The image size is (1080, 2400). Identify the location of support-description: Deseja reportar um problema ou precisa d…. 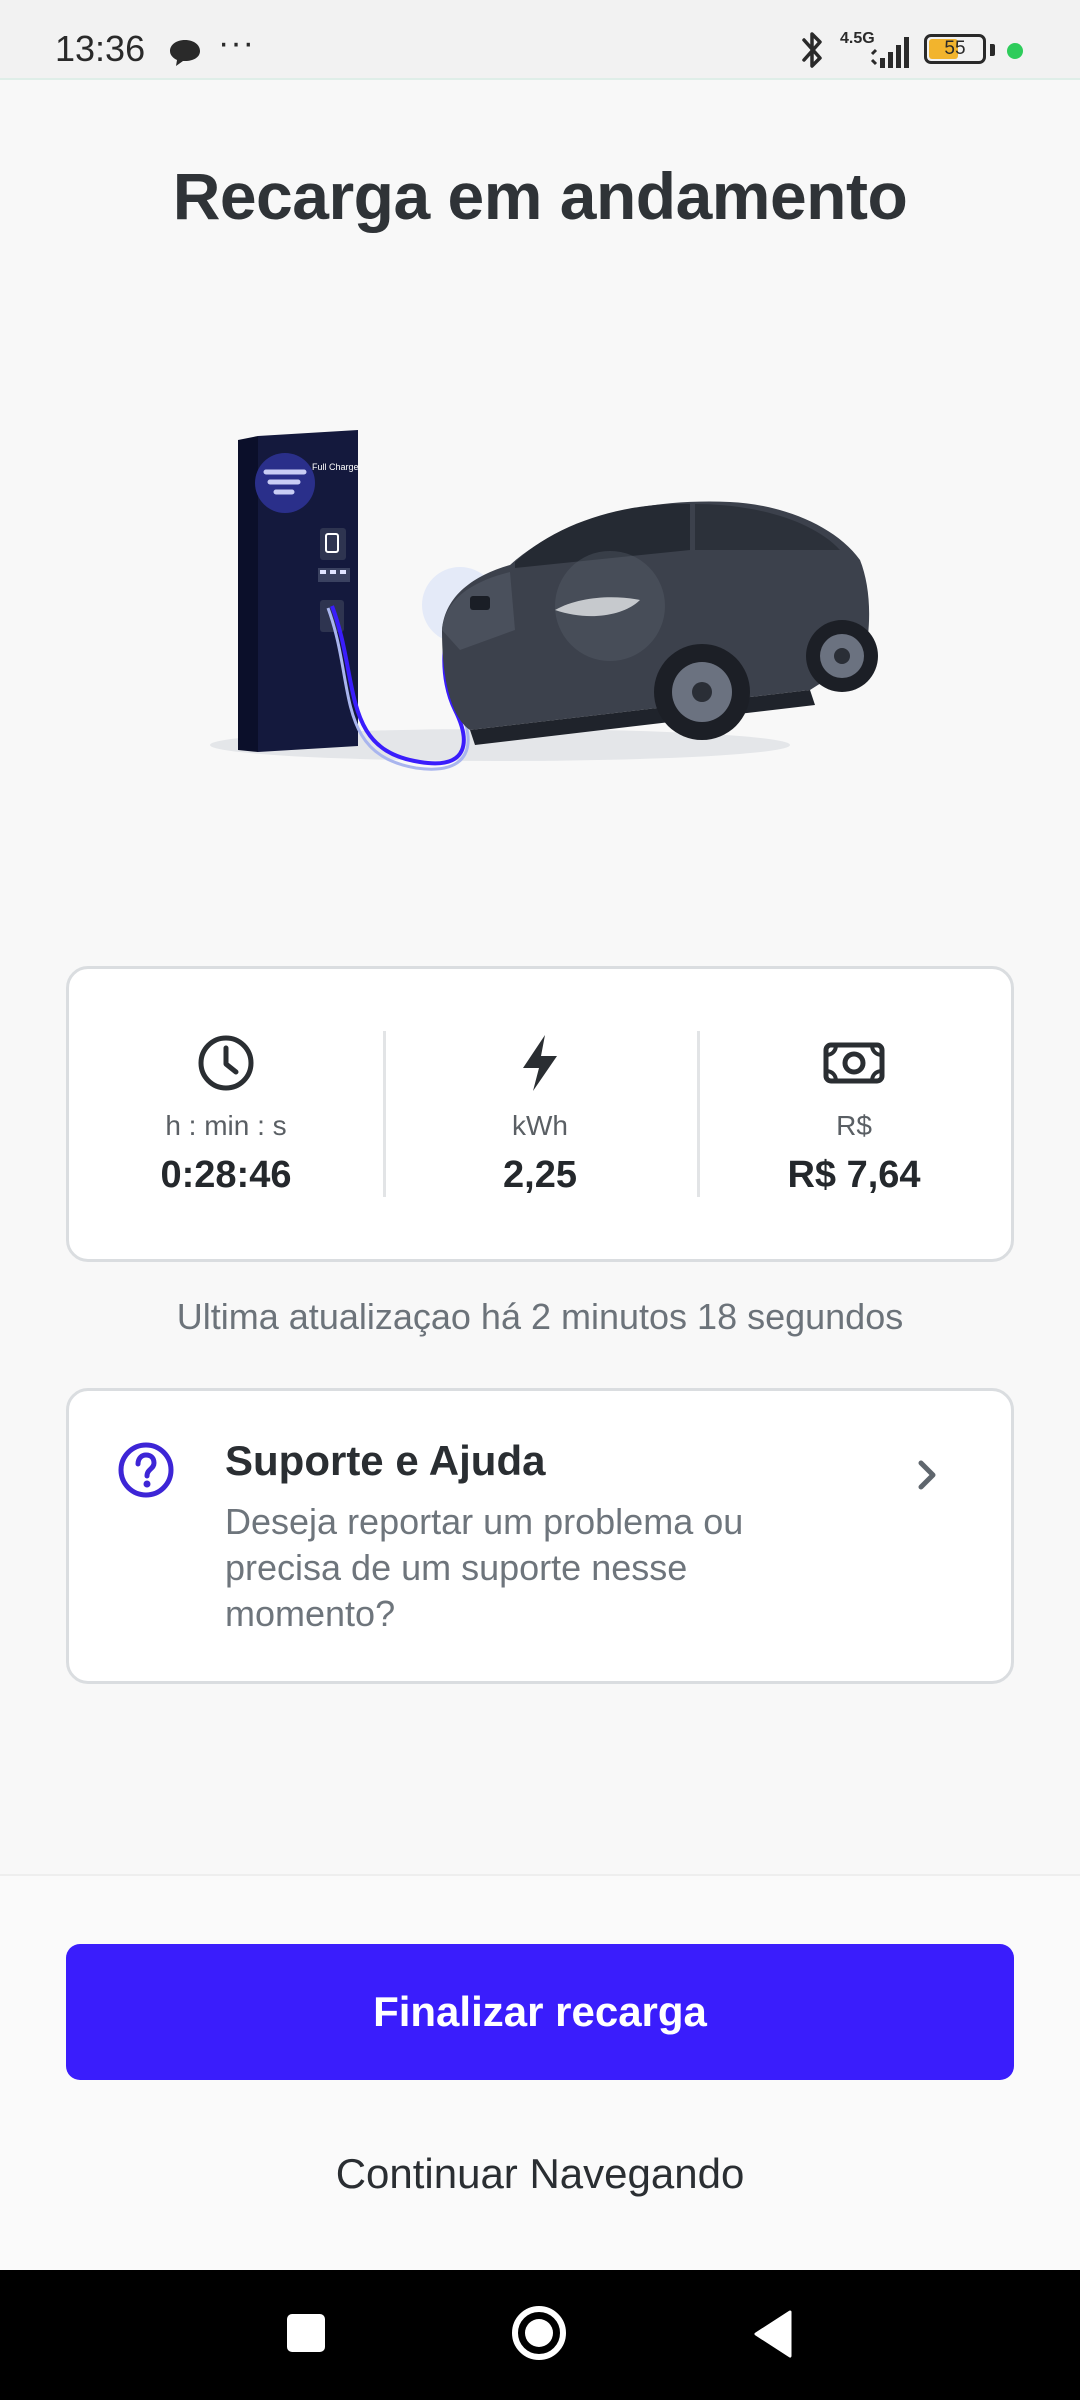
(484, 1567).